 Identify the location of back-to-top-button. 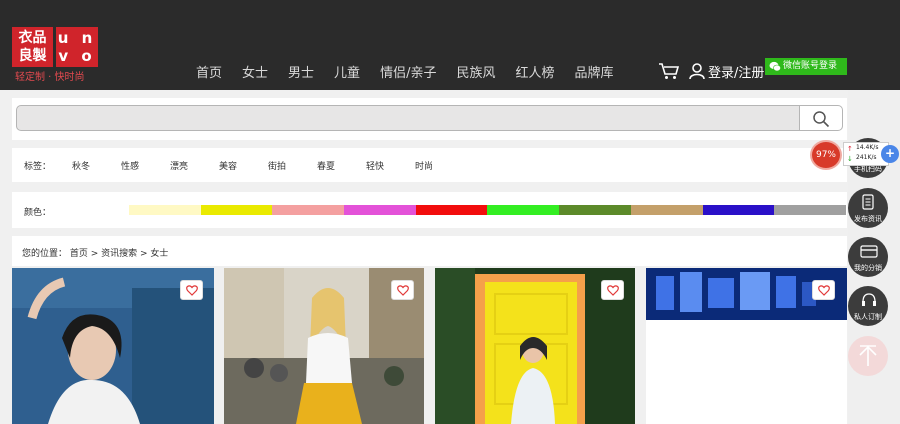
(868, 356).